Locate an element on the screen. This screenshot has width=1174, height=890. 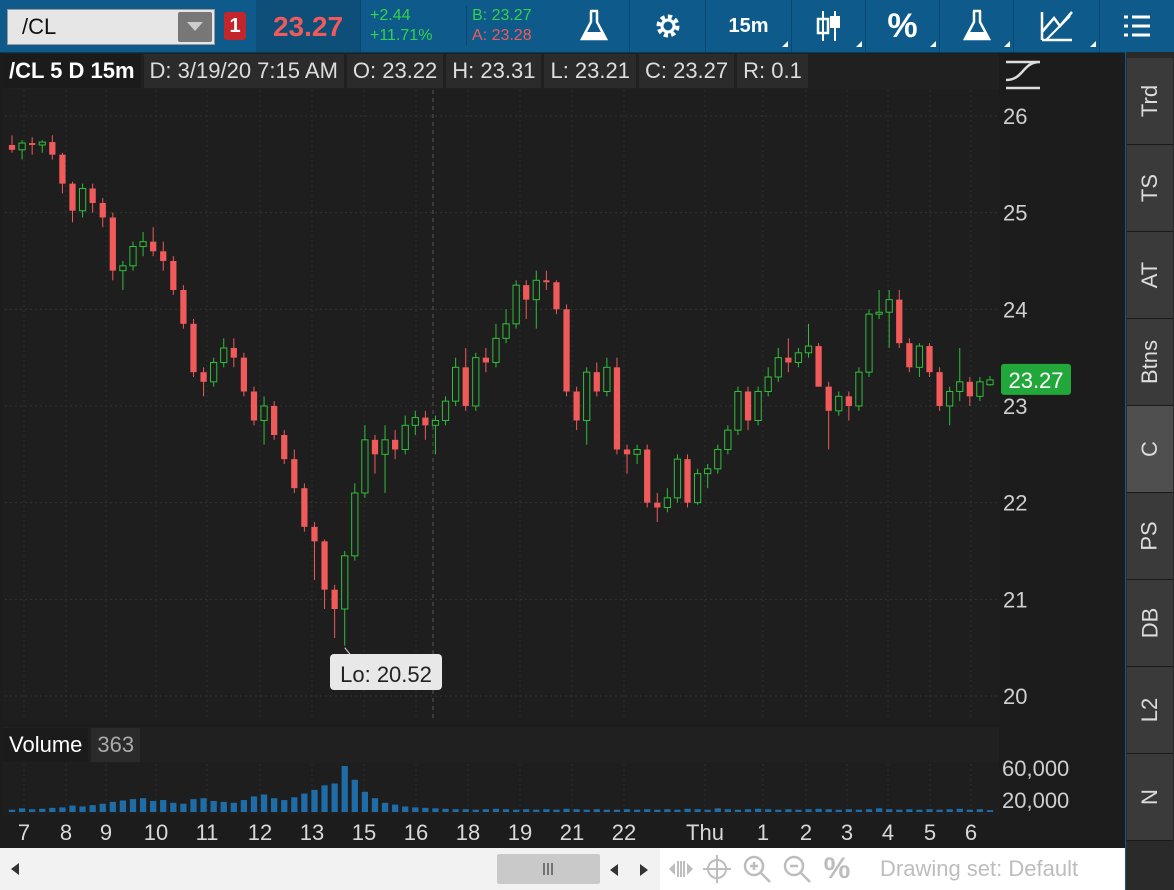
y-tick-label: 25 is located at coordinates (1015, 213).